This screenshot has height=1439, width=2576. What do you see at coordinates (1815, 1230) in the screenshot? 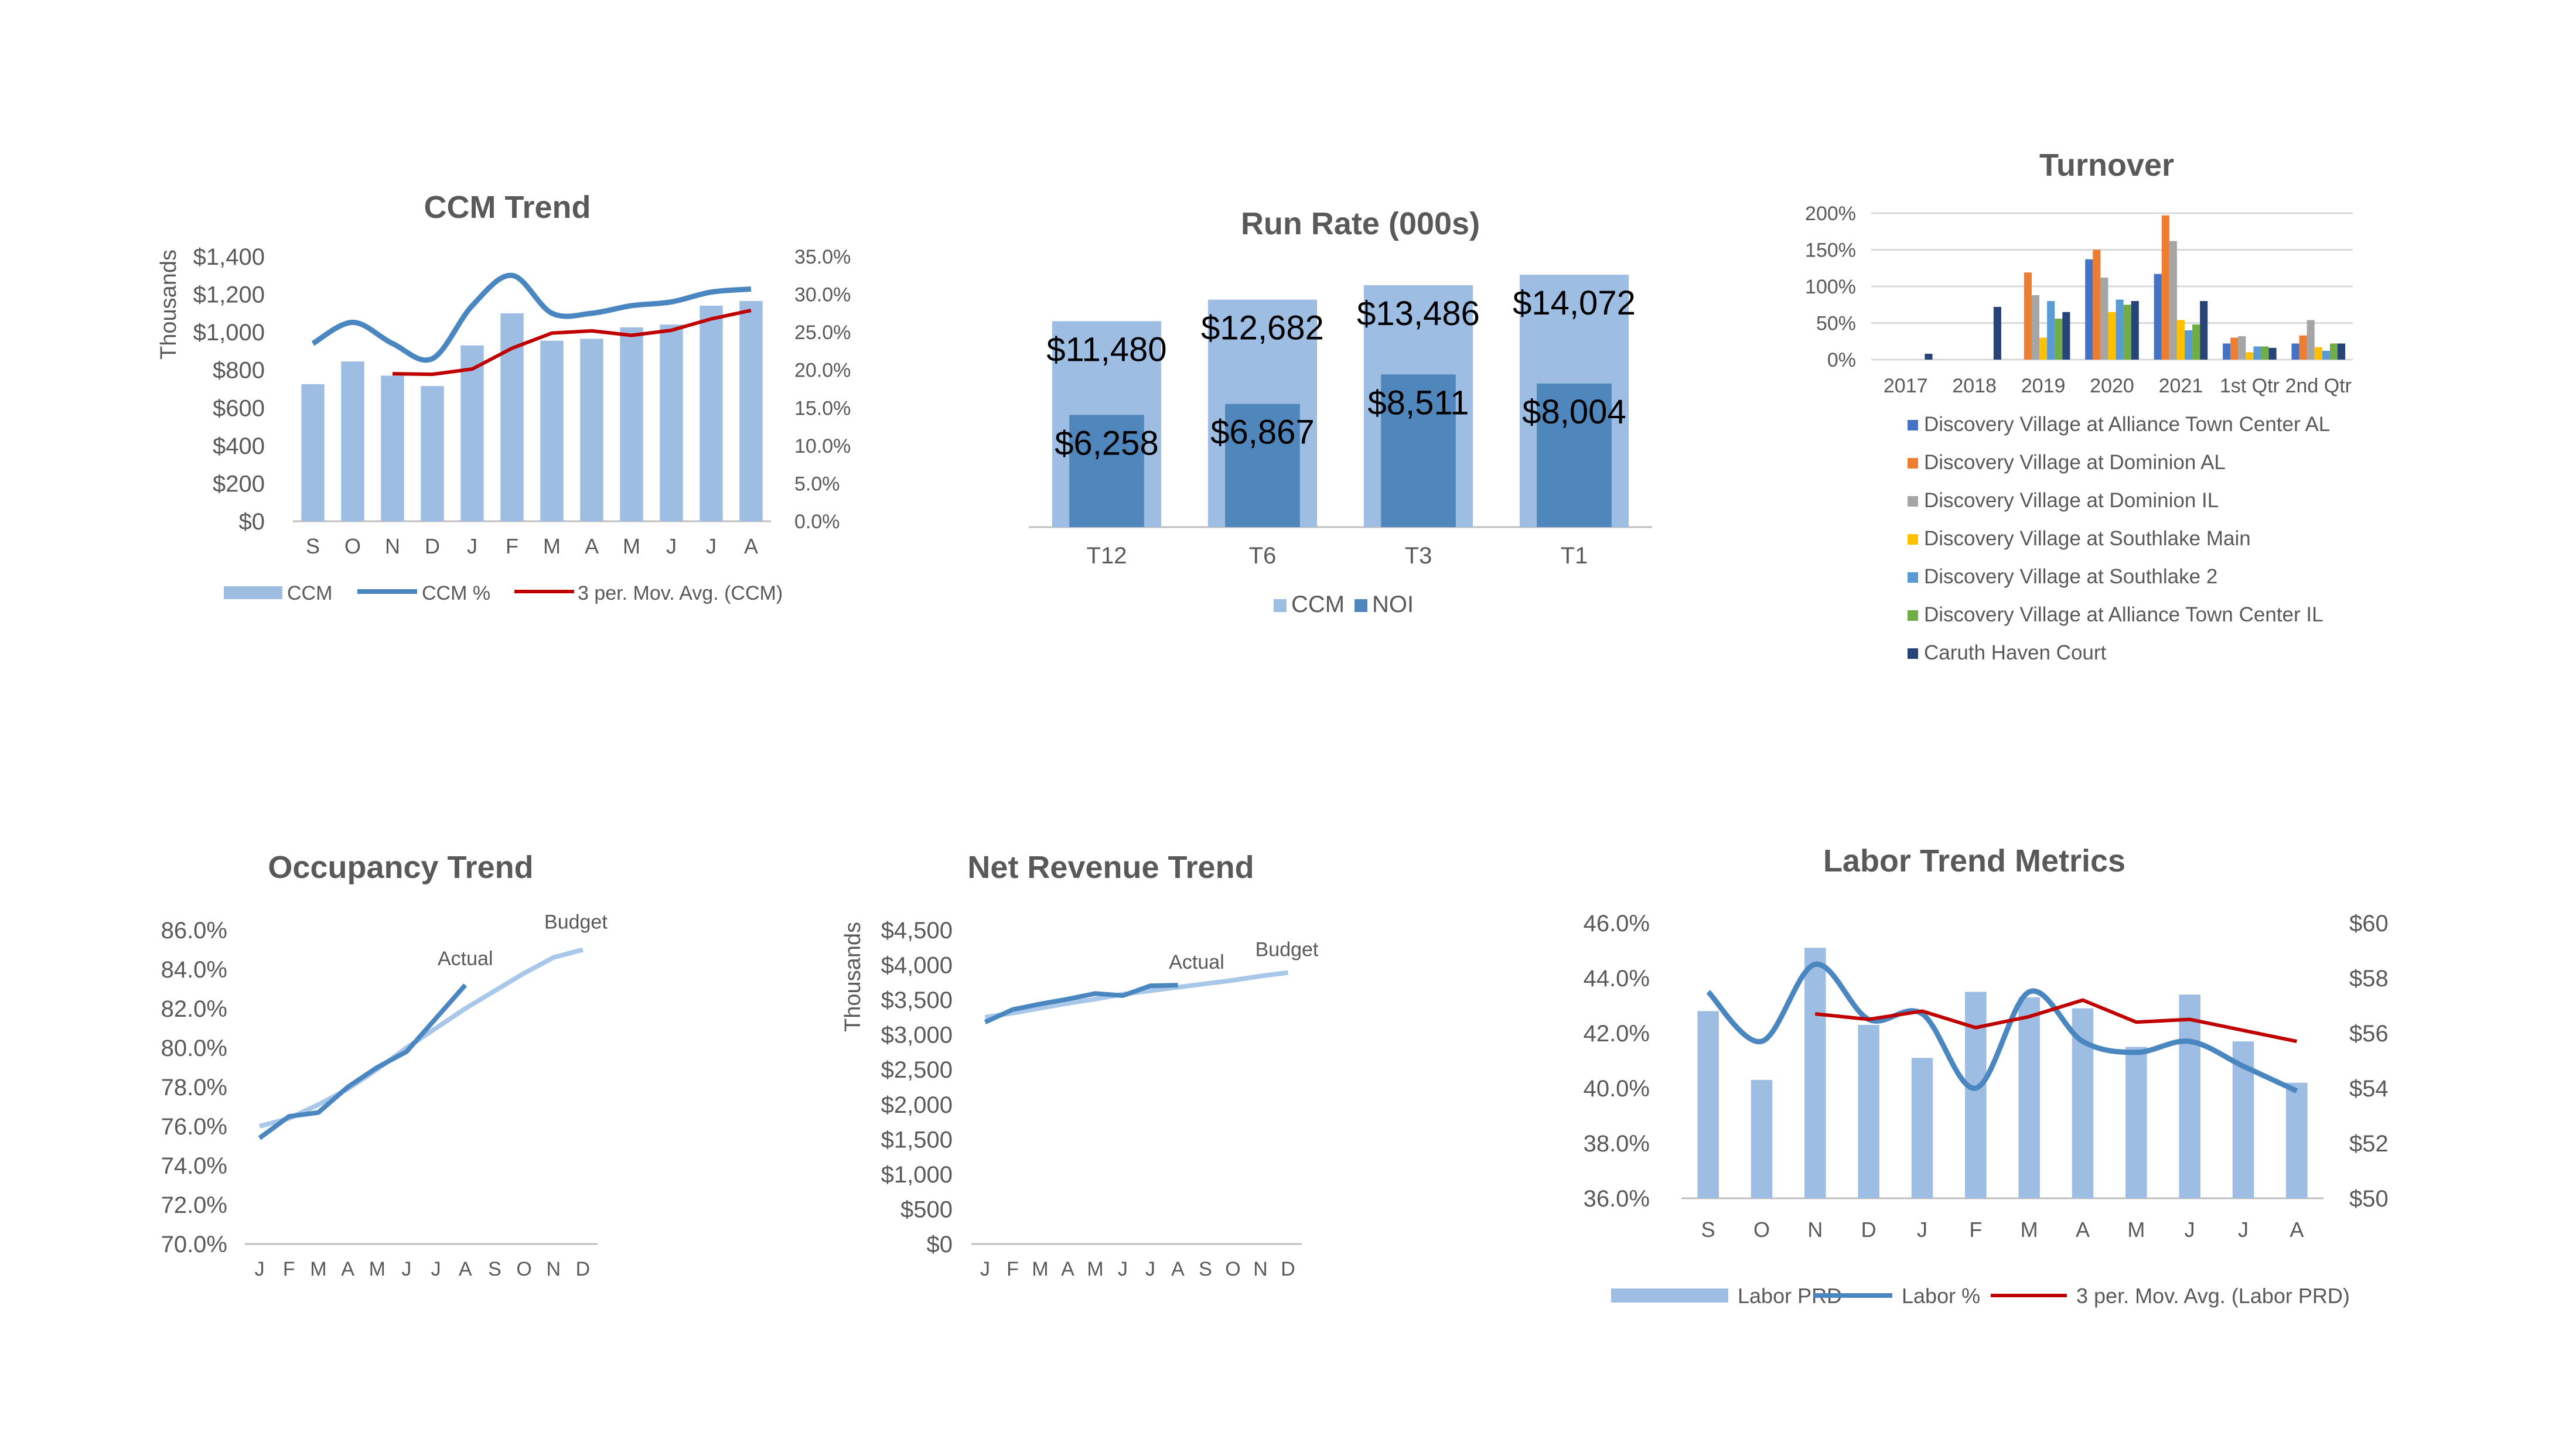
I see `labor-x-tick: N` at bounding box center [1815, 1230].